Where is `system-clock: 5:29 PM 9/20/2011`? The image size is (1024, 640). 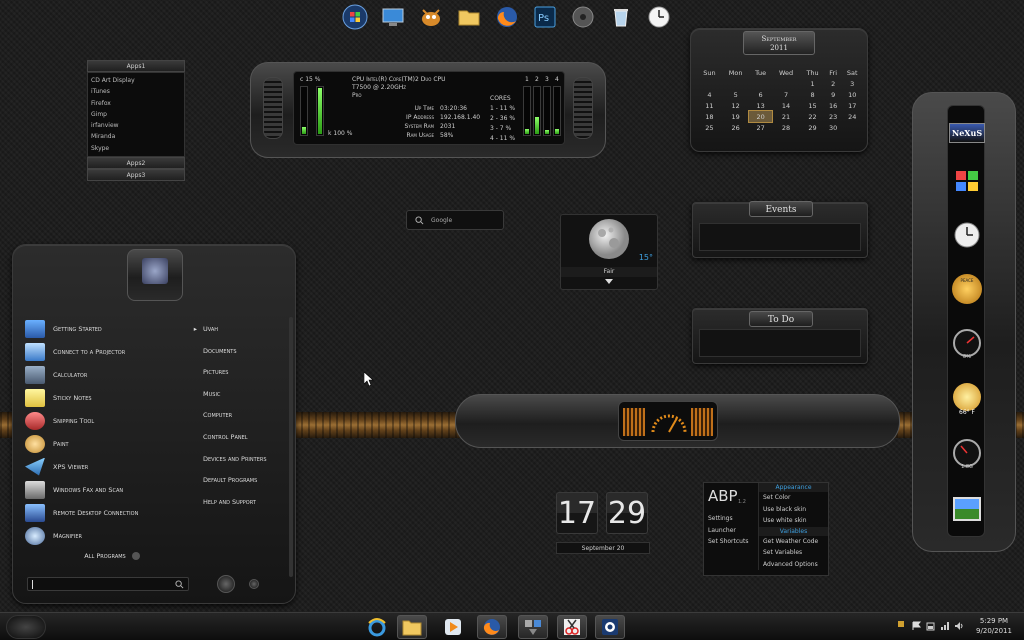 system-clock: 5:29 PM 9/20/2011 is located at coordinates (994, 626).